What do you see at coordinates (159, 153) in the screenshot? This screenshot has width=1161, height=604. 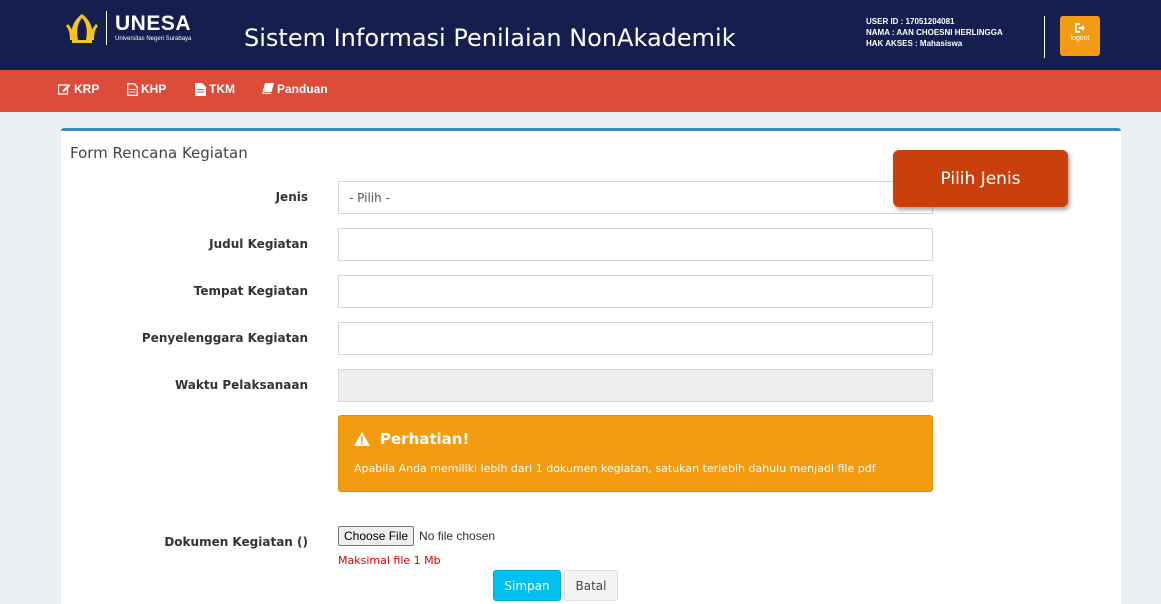 I see `form-title: Form Rencana Kegiatan` at bounding box center [159, 153].